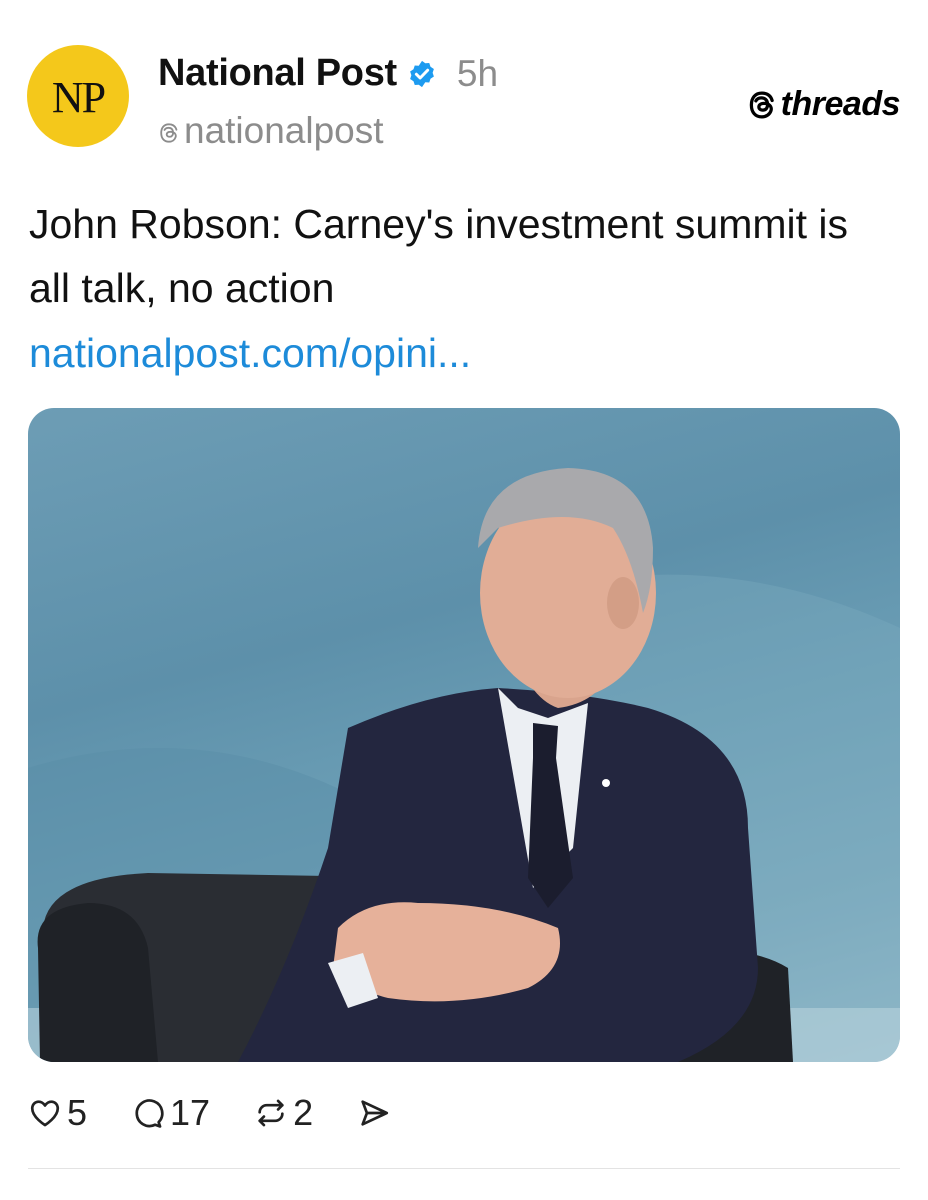 This screenshot has height=1200, width=928. What do you see at coordinates (169, 133) in the screenshot?
I see `threads-small-icon` at bounding box center [169, 133].